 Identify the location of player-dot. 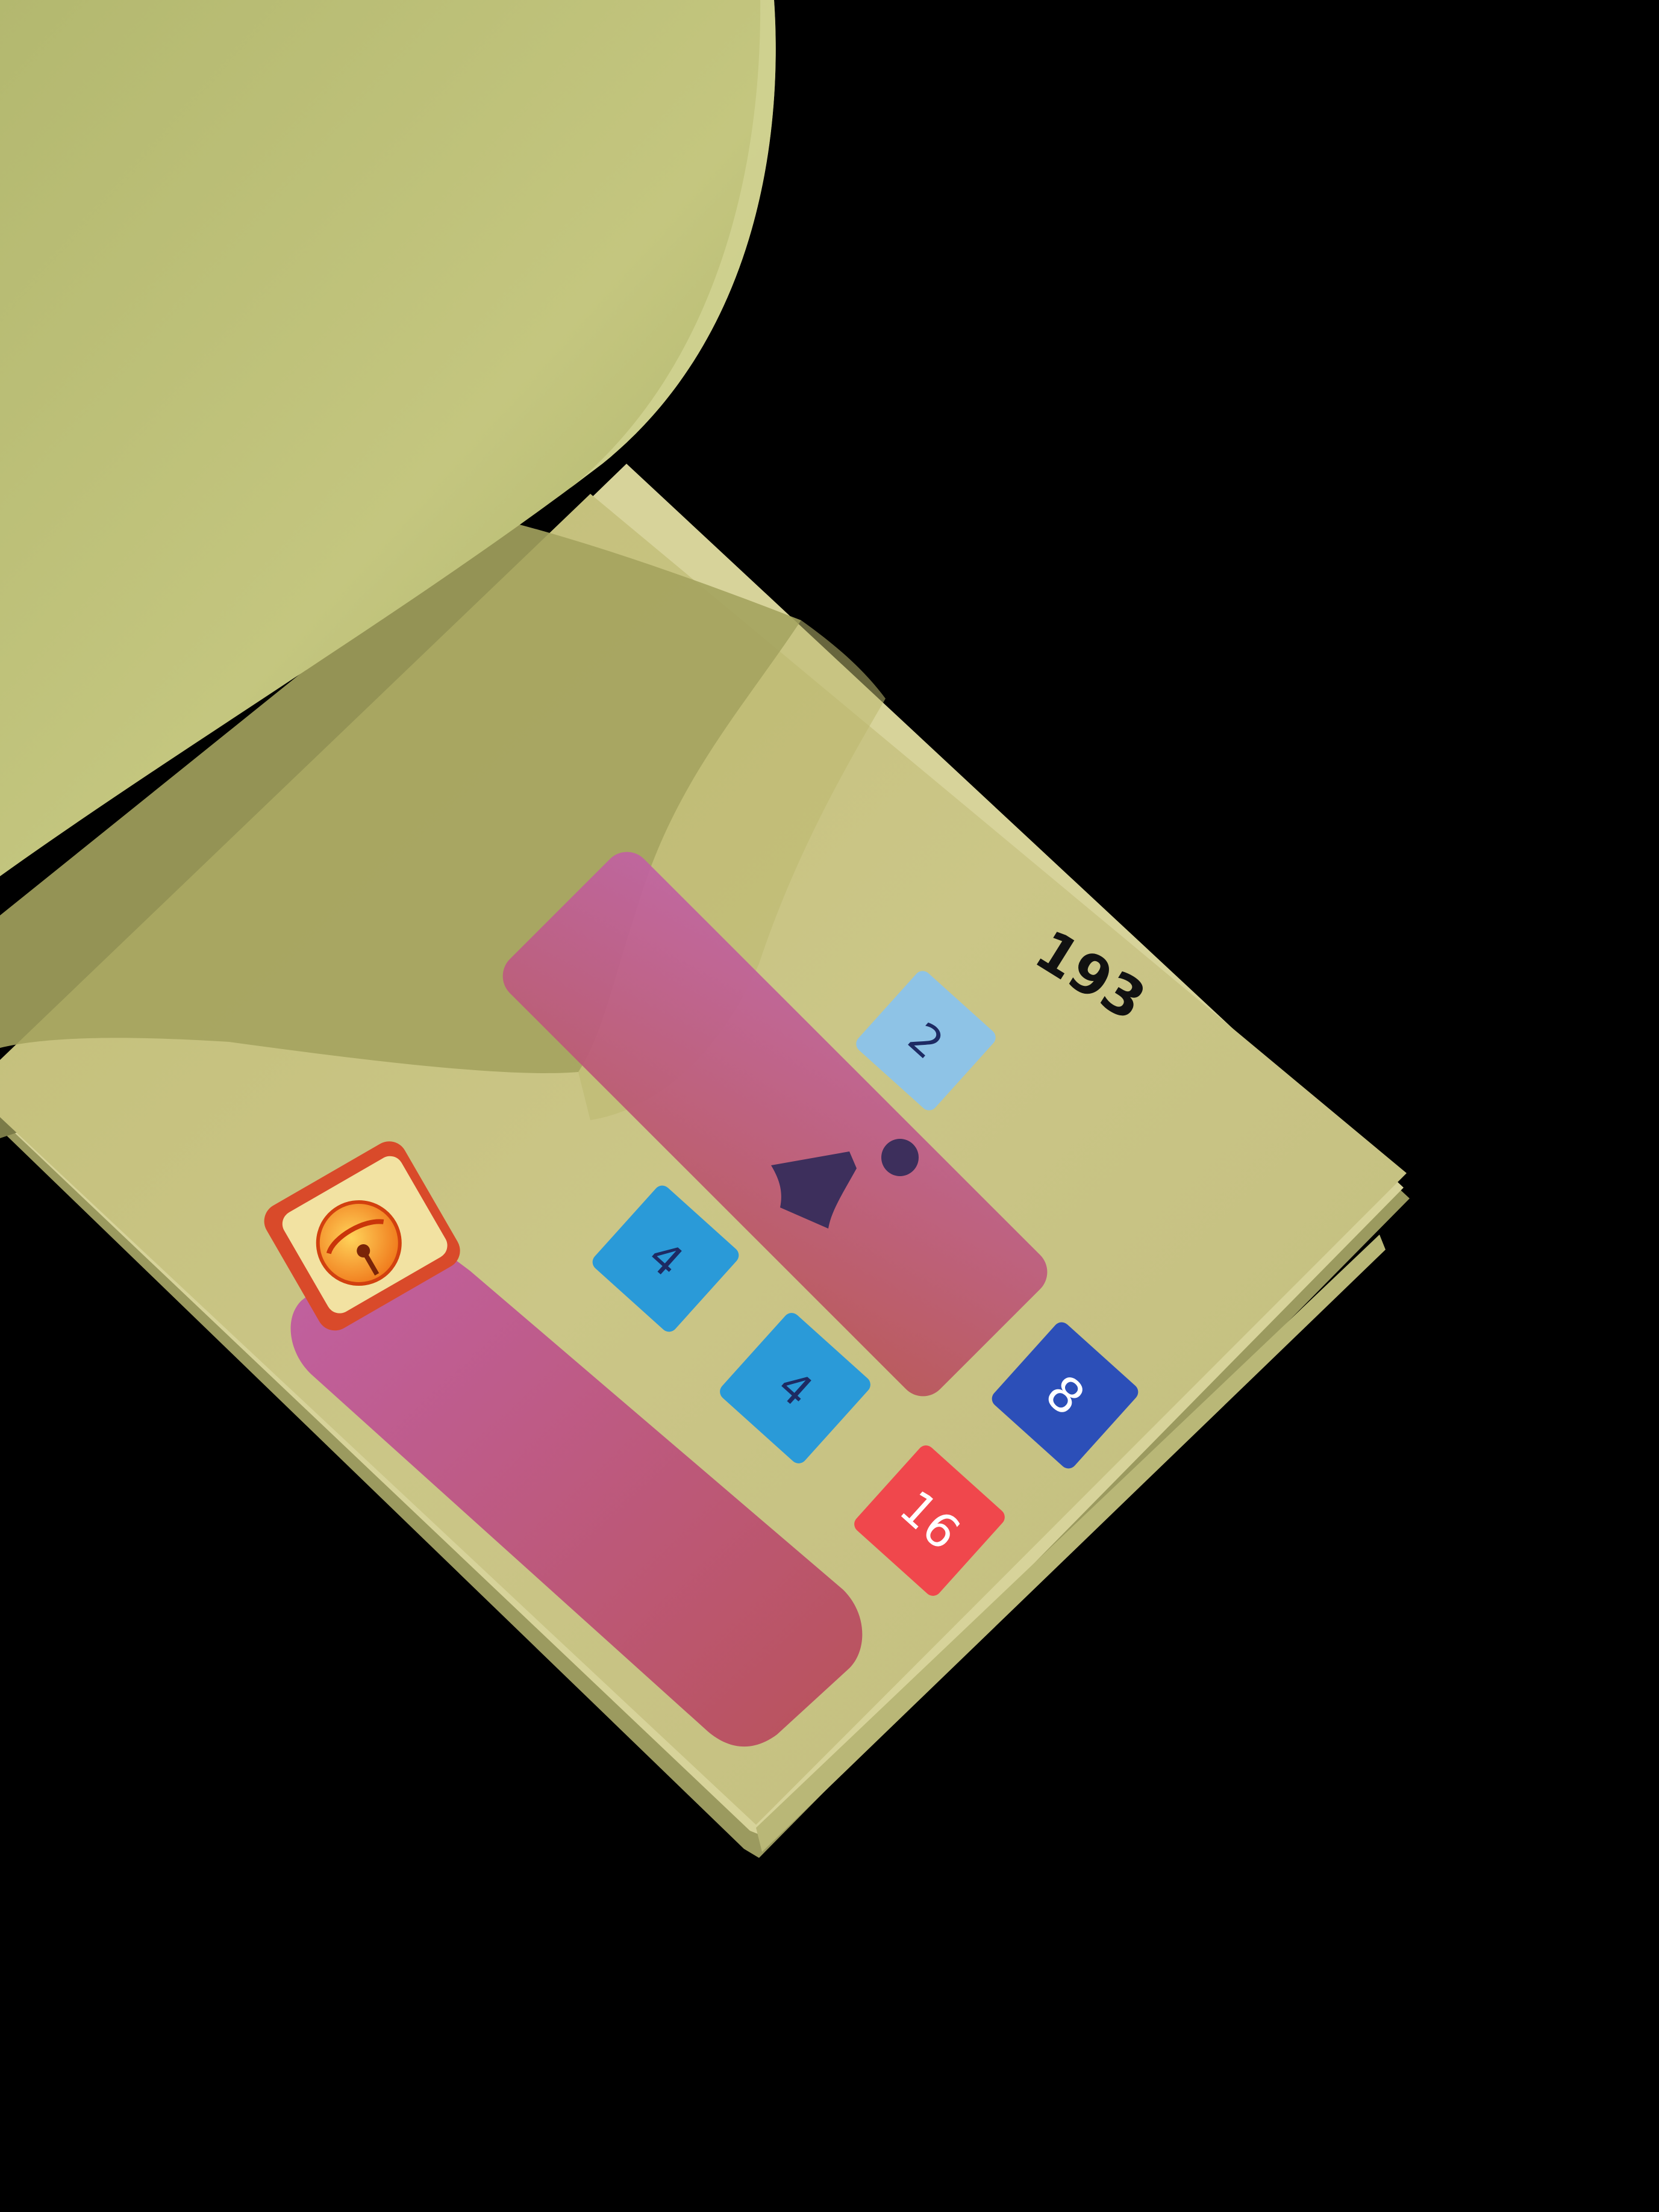
(900, 1157).